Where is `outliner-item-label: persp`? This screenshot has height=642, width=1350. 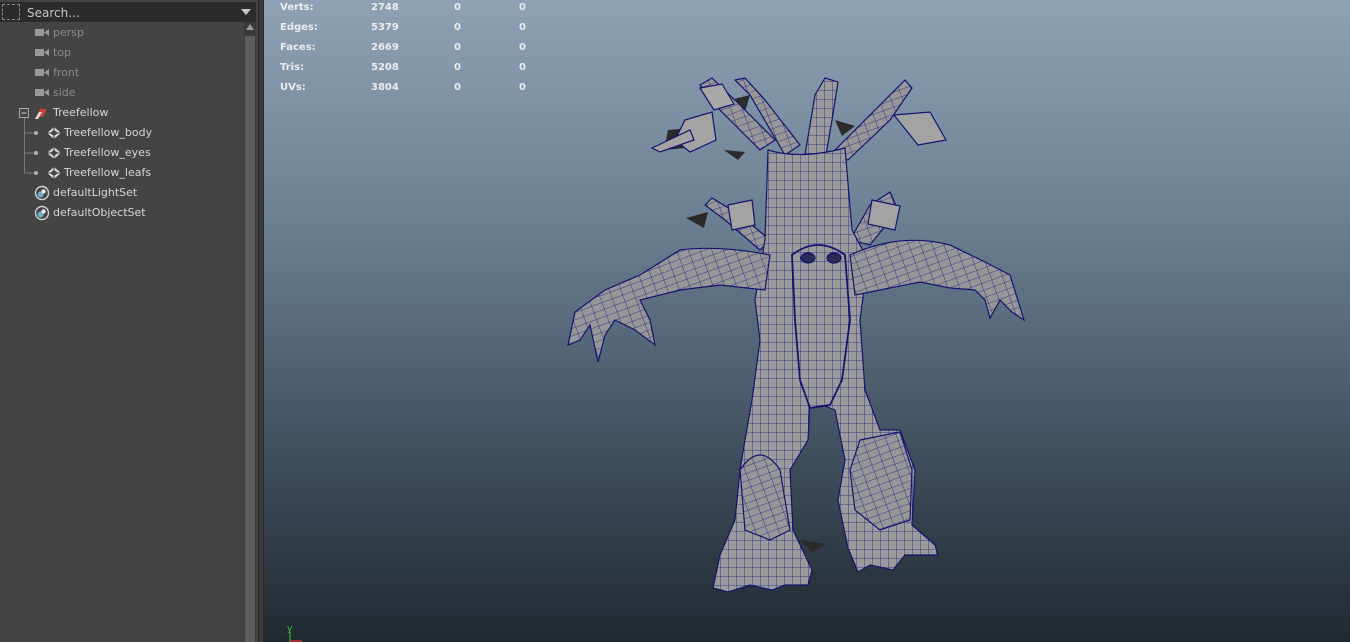 outliner-item-label: persp is located at coordinates (68, 32).